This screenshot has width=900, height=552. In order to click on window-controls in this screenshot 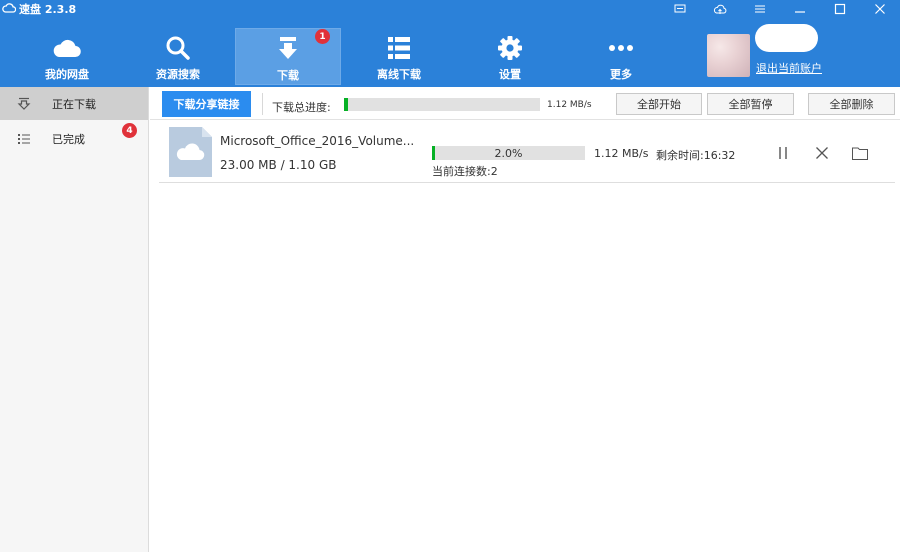, I will do `click(780, 9)`.